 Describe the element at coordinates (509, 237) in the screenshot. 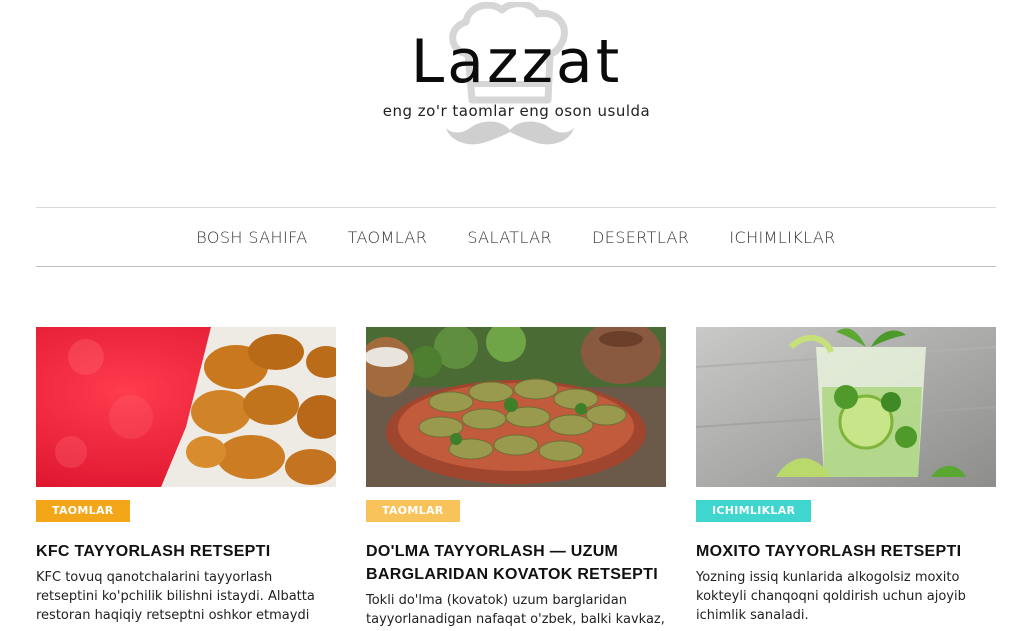

I see `nav-item-salatlar: SALATLAR` at that location.